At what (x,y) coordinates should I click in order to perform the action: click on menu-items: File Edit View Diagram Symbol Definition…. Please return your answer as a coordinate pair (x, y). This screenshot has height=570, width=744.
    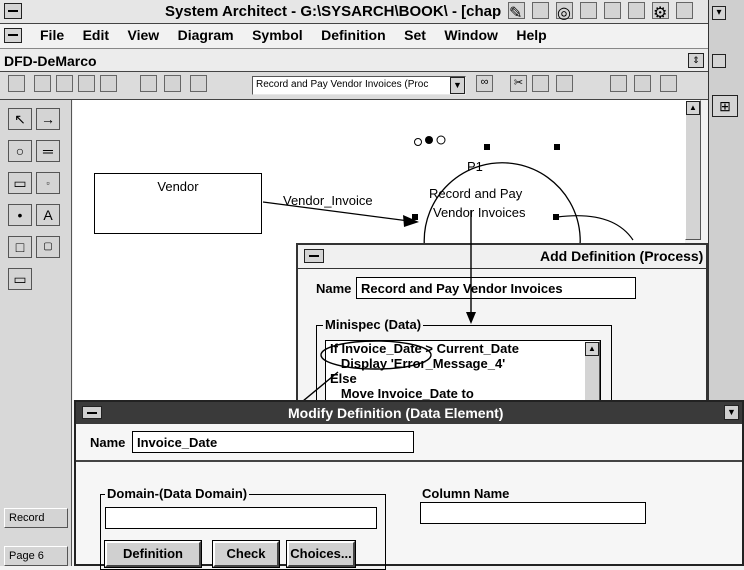
    Looking at the image, I should click on (300, 36).